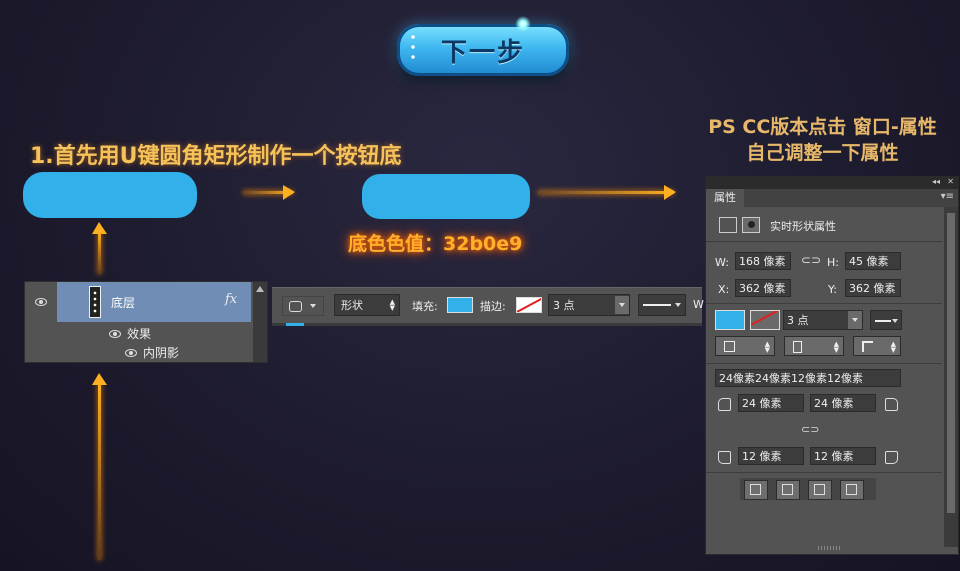 This screenshot has height=571, width=960. Describe the element at coordinates (95, 302) in the screenshot. I see `layer-thumbnail` at that location.